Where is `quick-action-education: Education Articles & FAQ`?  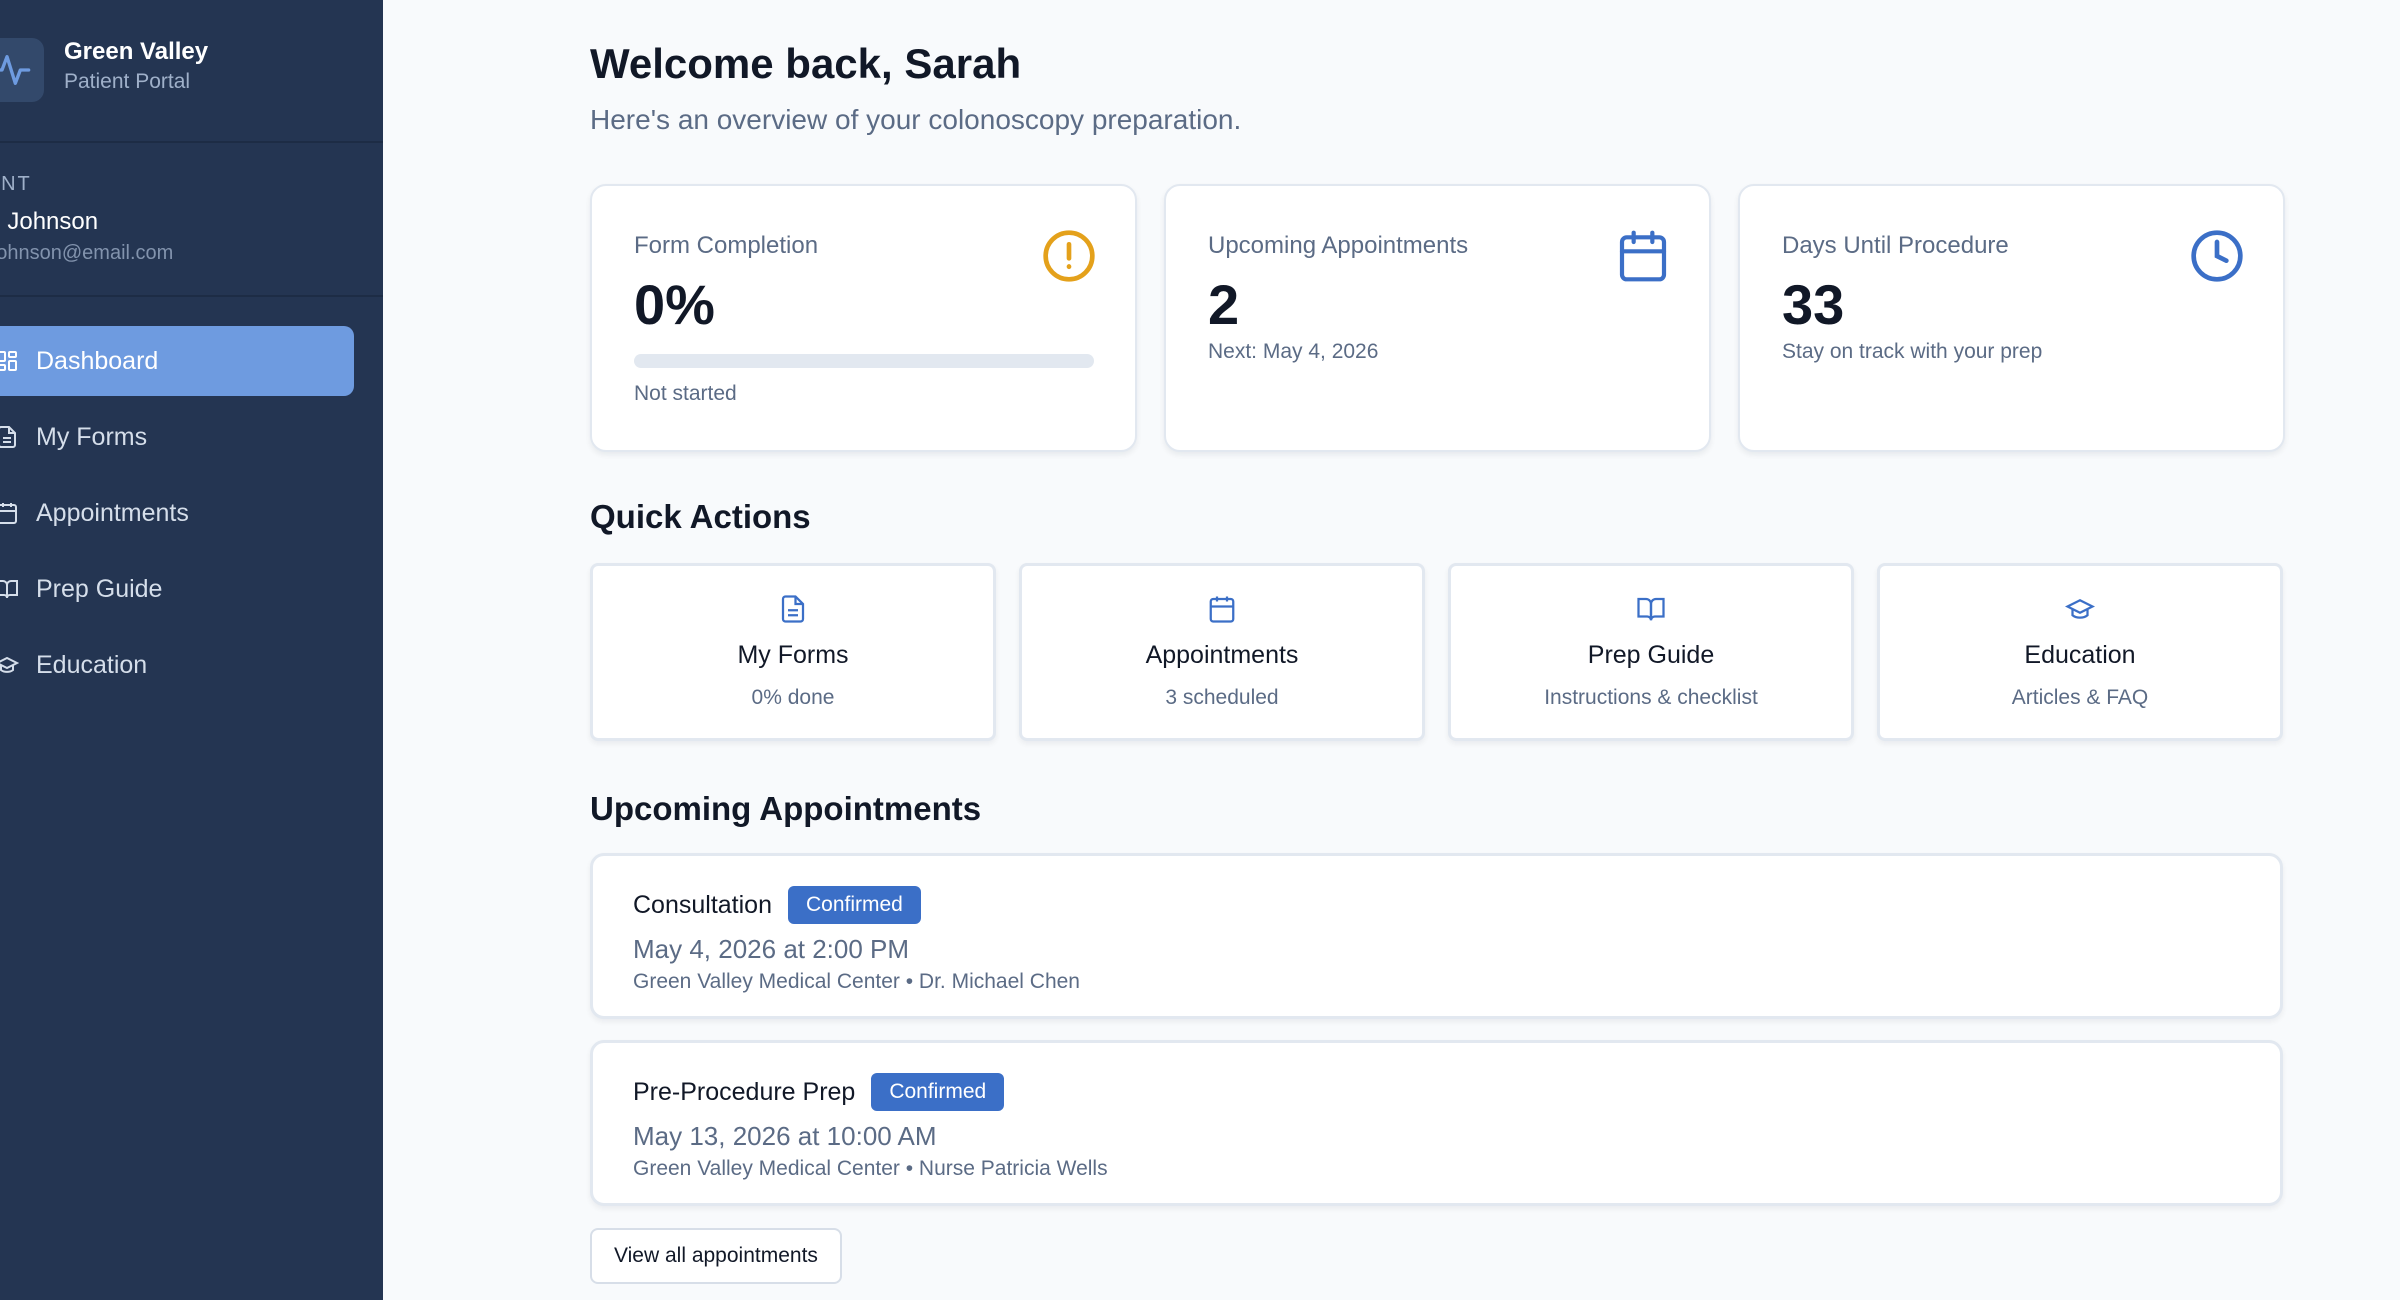
quick-action-education: Education Articles & FAQ is located at coordinates (2080, 652).